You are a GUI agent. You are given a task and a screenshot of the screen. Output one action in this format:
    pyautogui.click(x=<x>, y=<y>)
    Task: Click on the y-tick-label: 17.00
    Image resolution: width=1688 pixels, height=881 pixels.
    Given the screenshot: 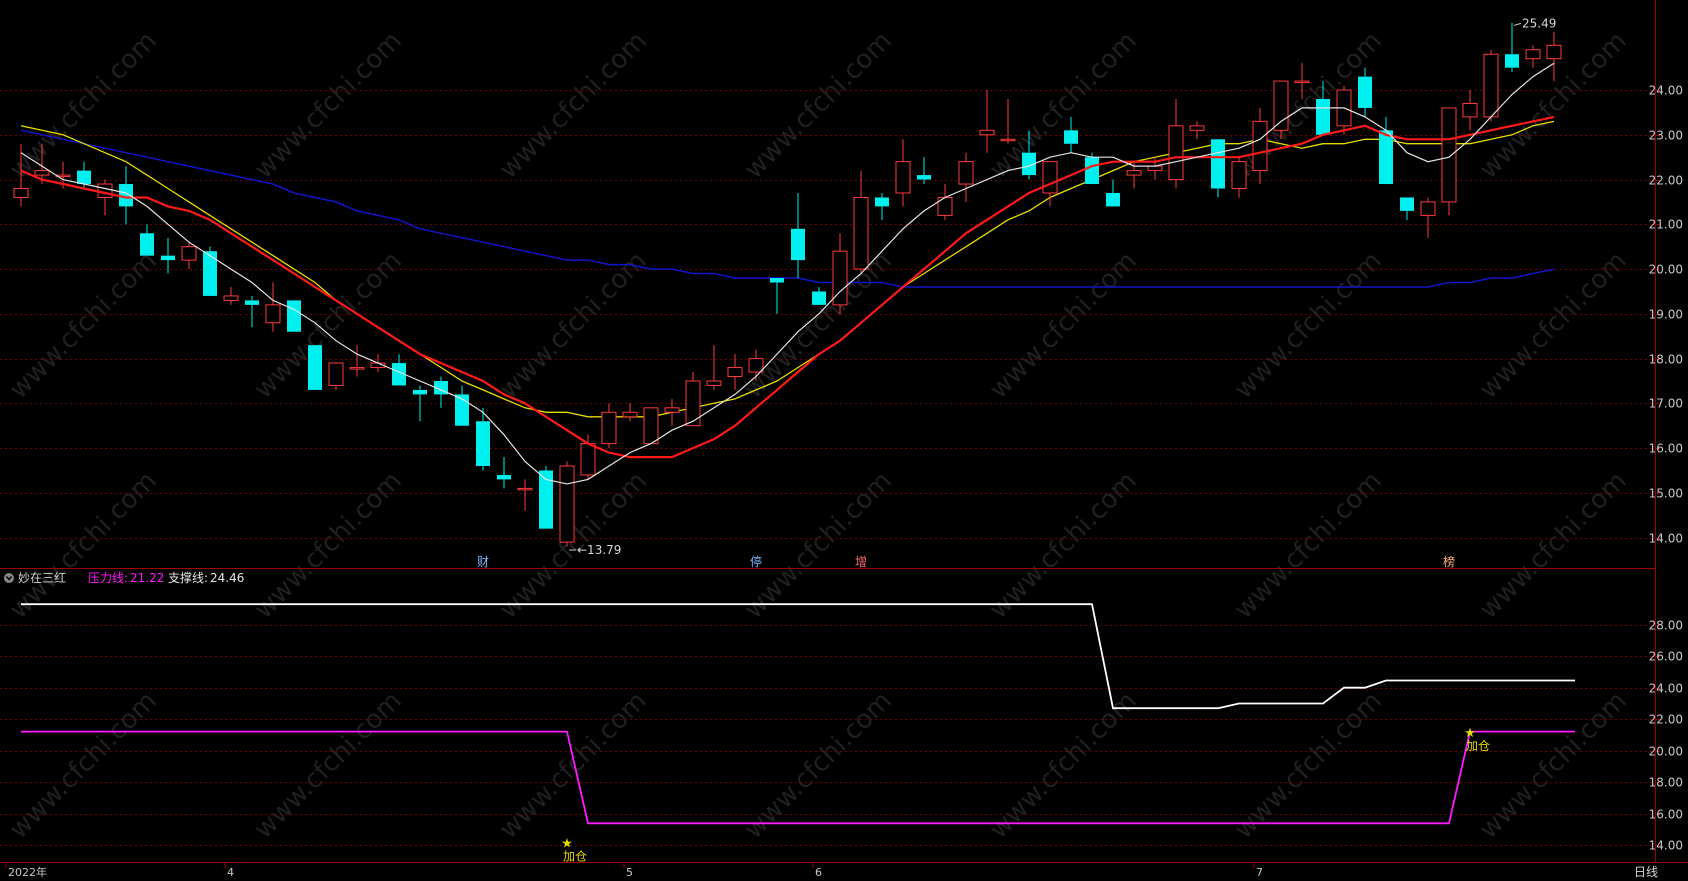 What is the action you would take?
    pyautogui.click(x=1666, y=404)
    